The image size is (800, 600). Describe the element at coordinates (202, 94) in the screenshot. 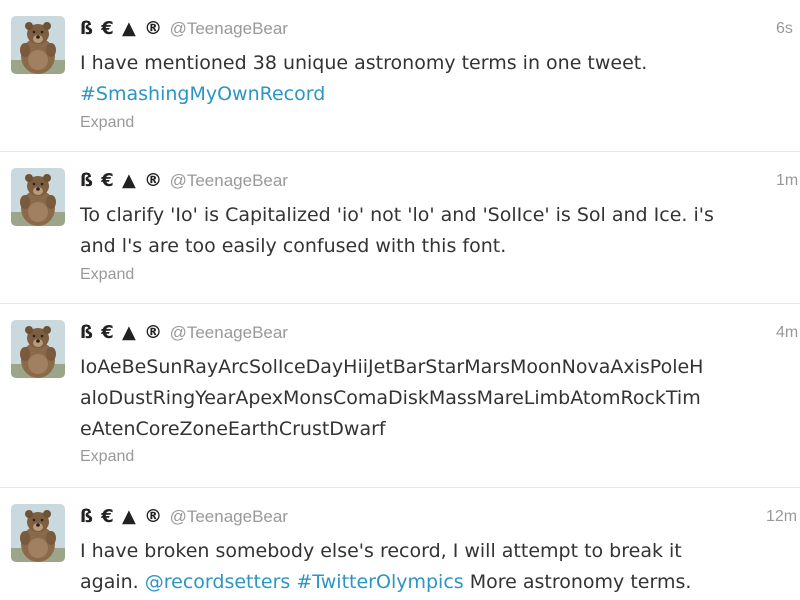

I see `hashtag-link: #SmashingMyOwnRecord` at that location.